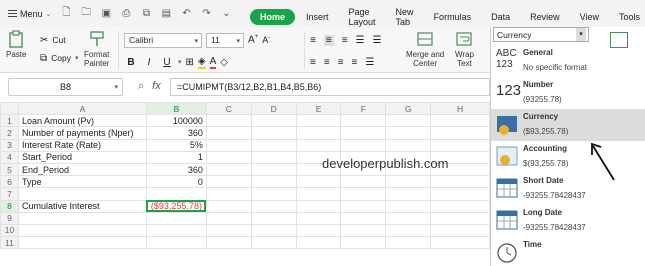 This screenshot has width=645, height=266. Describe the element at coordinates (377, 40) in the screenshot. I see `outdent-icon: ☰` at that location.